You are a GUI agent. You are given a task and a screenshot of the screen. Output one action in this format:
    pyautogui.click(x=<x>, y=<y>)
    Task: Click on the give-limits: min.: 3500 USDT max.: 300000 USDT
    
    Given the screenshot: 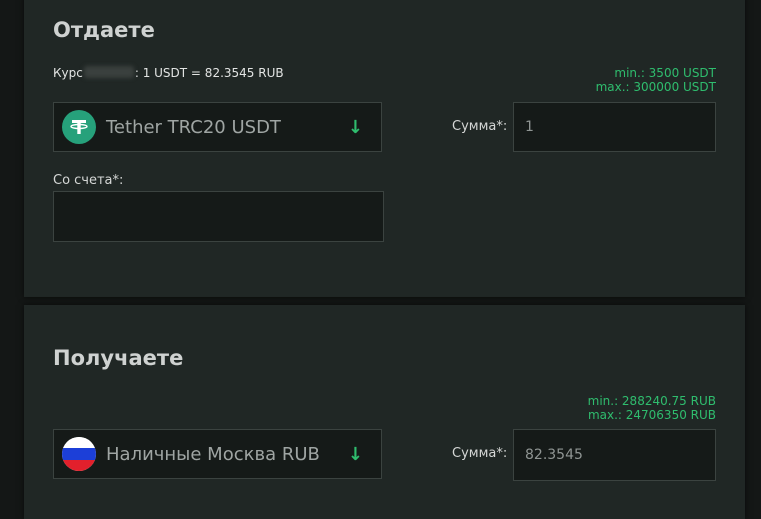 What is the action you would take?
    pyautogui.click(x=656, y=80)
    